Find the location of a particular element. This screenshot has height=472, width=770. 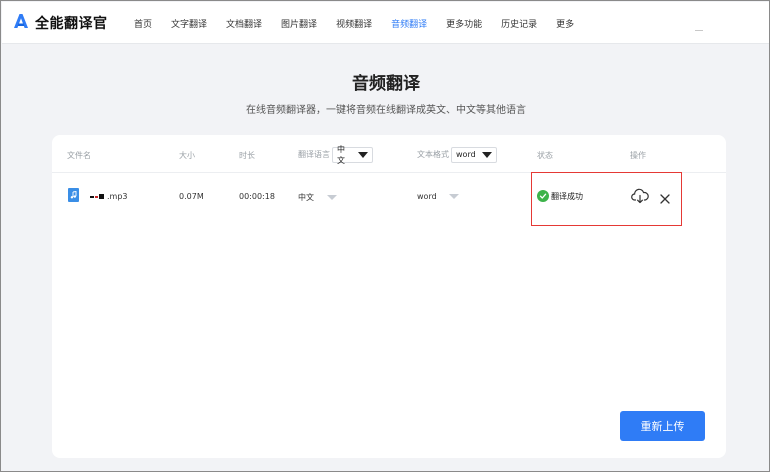

main-nav: 首页 文字翻译 文档翻译 图片翻译 视频翻译 音频翻译 更多功能 历史记录 更多 is located at coordinates (363, 23).